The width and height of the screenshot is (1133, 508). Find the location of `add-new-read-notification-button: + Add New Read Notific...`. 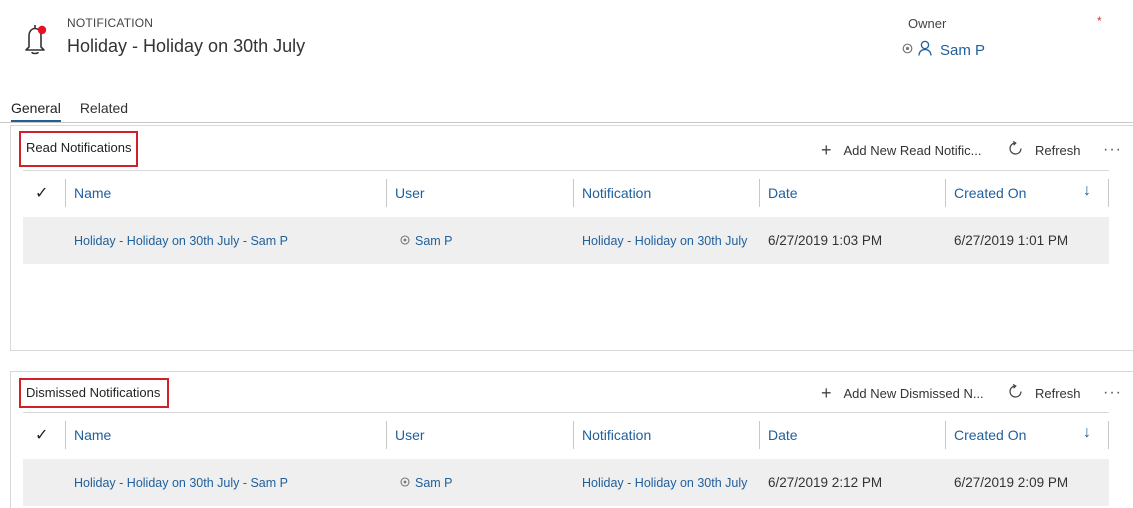

add-new-read-notification-button: + Add New Read Notific... is located at coordinates (901, 150).